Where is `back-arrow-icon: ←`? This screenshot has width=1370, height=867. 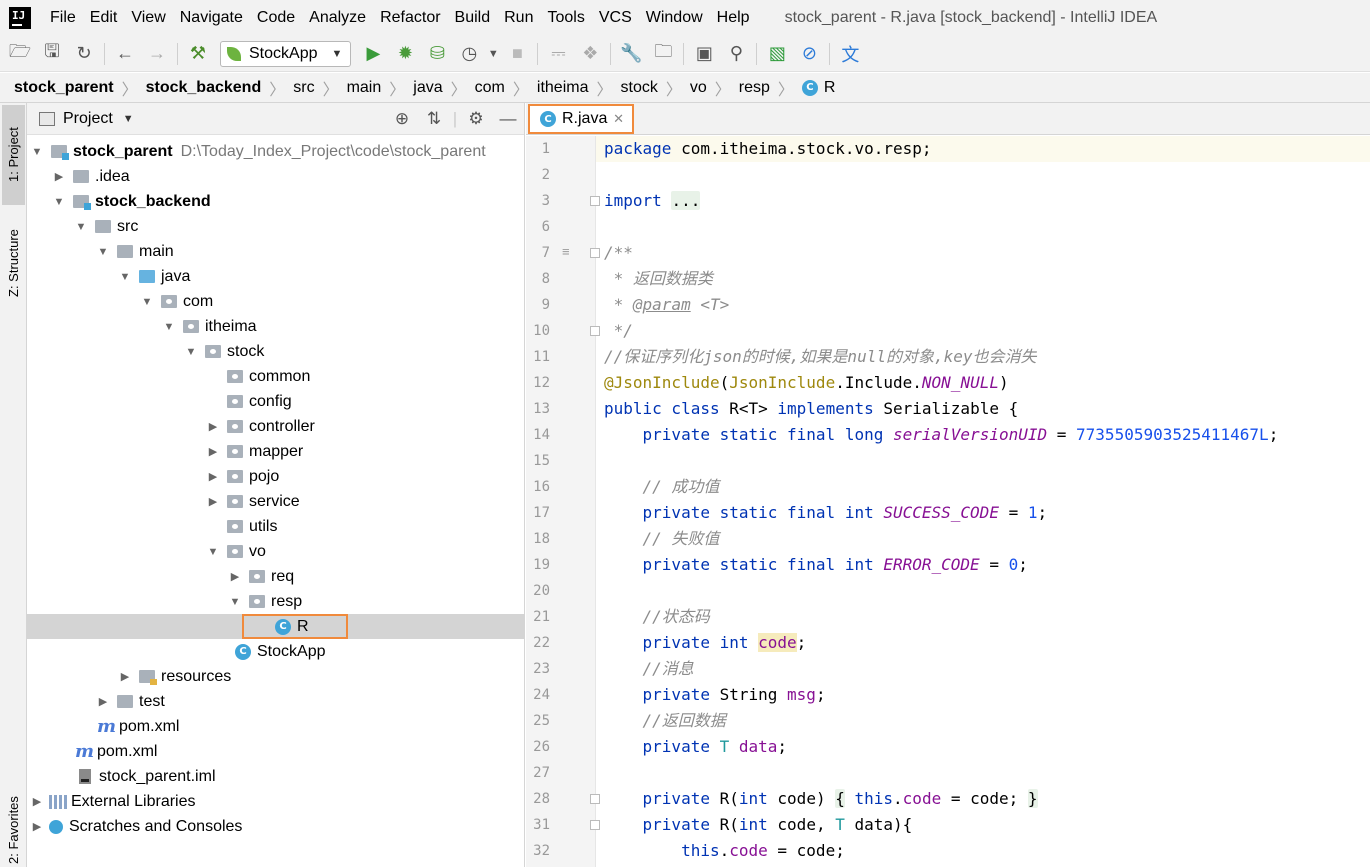 back-arrow-icon: ← is located at coordinates (125, 54).